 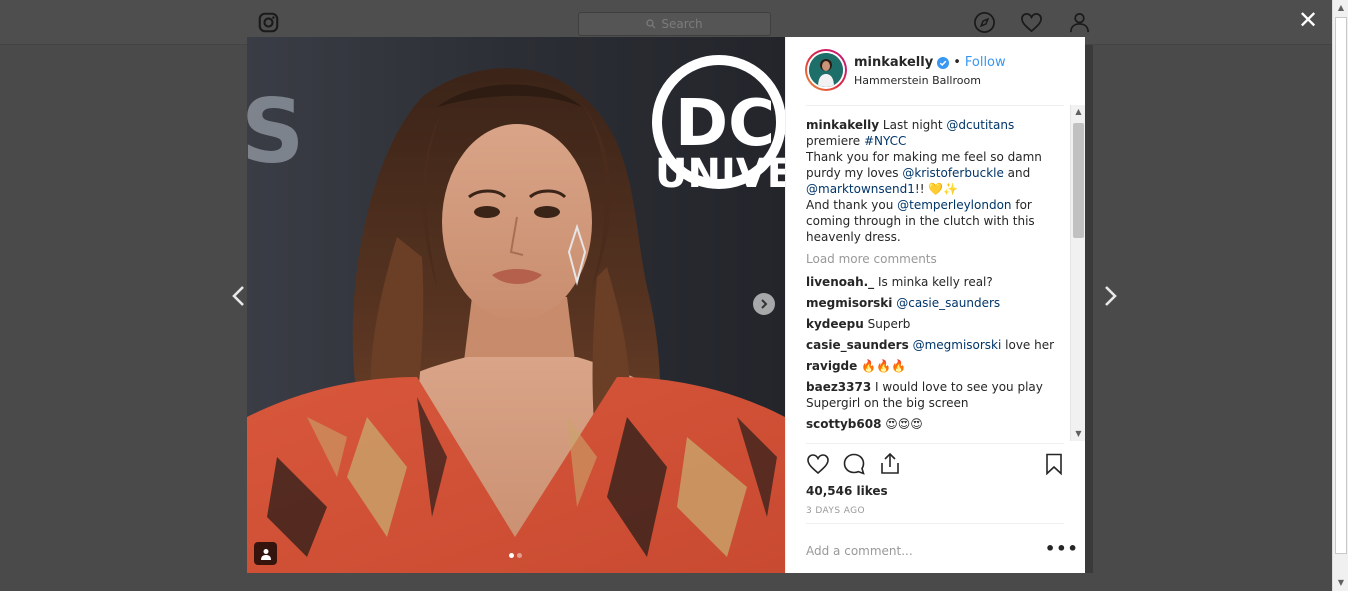 I want to click on post-location: Hammerstein Ballroom, so click(x=917, y=80).